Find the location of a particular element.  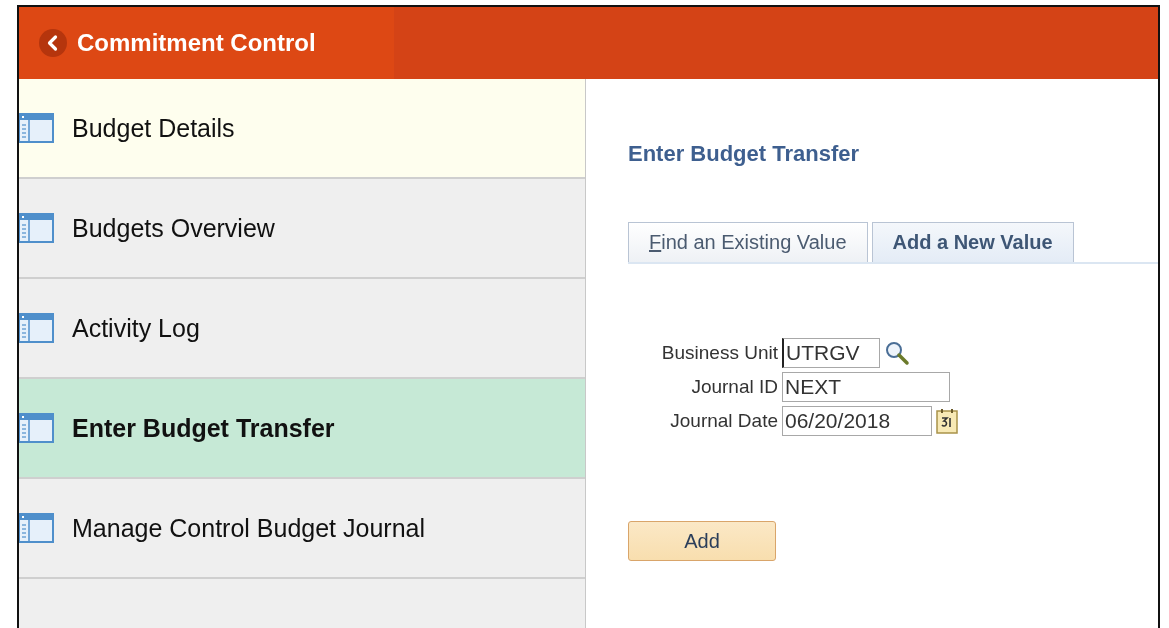

field-label: Journal ID is located at coordinates (734, 387).